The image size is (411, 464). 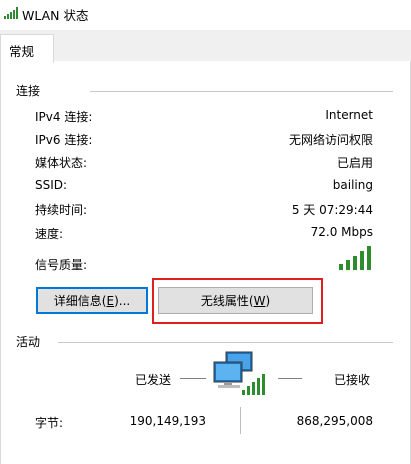 What do you see at coordinates (205, 15) in the screenshot?
I see `title-bar: WLAN 状态` at bounding box center [205, 15].